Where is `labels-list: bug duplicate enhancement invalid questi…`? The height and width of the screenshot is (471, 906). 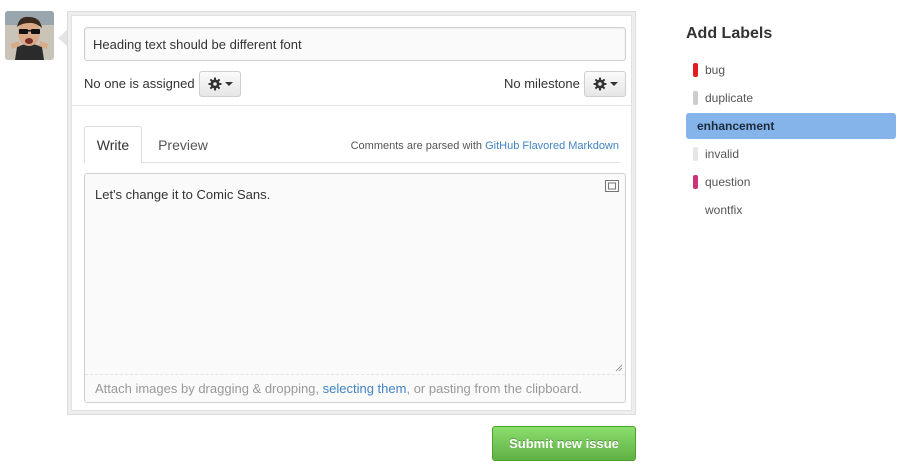 labels-list: bug duplicate enhancement invalid questi… is located at coordinates (791, 141).